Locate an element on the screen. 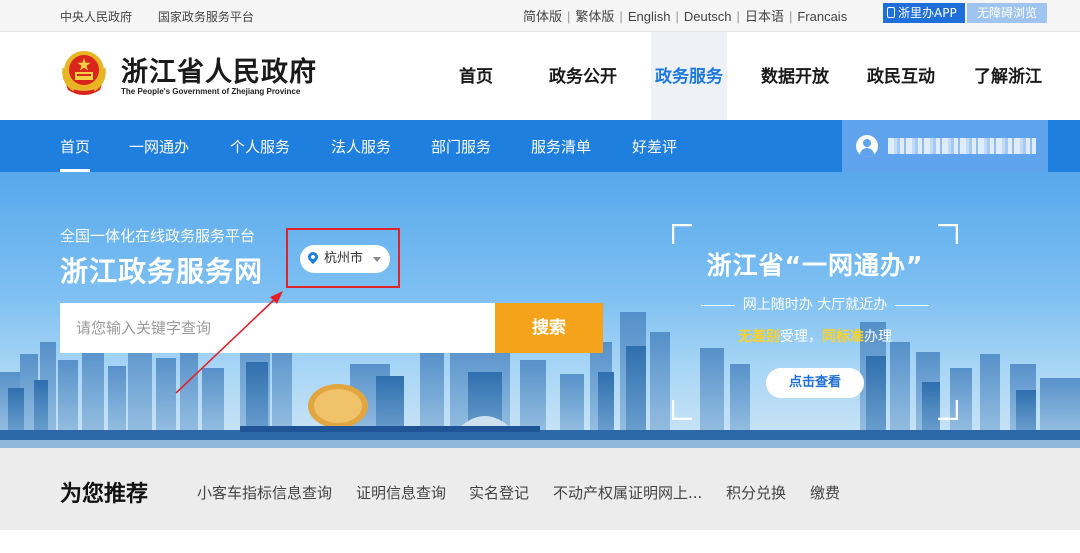  recommend-link-car-quota: 小客车指标信息查询 is located at coordinates (264, 492).